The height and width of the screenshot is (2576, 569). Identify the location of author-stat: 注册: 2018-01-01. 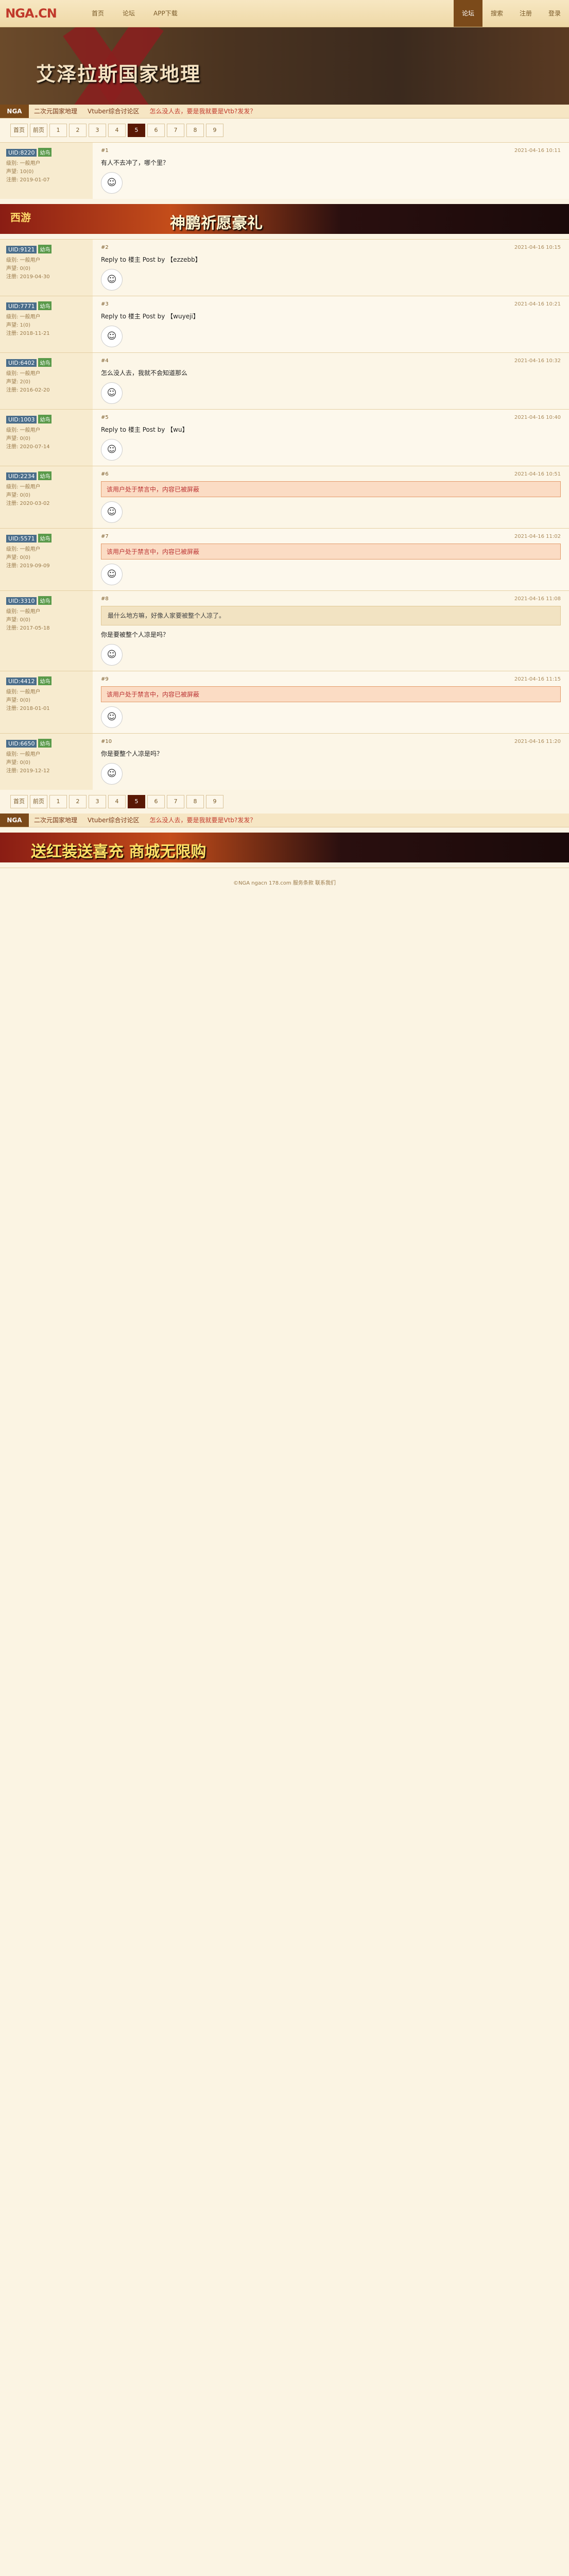
(28, 709).